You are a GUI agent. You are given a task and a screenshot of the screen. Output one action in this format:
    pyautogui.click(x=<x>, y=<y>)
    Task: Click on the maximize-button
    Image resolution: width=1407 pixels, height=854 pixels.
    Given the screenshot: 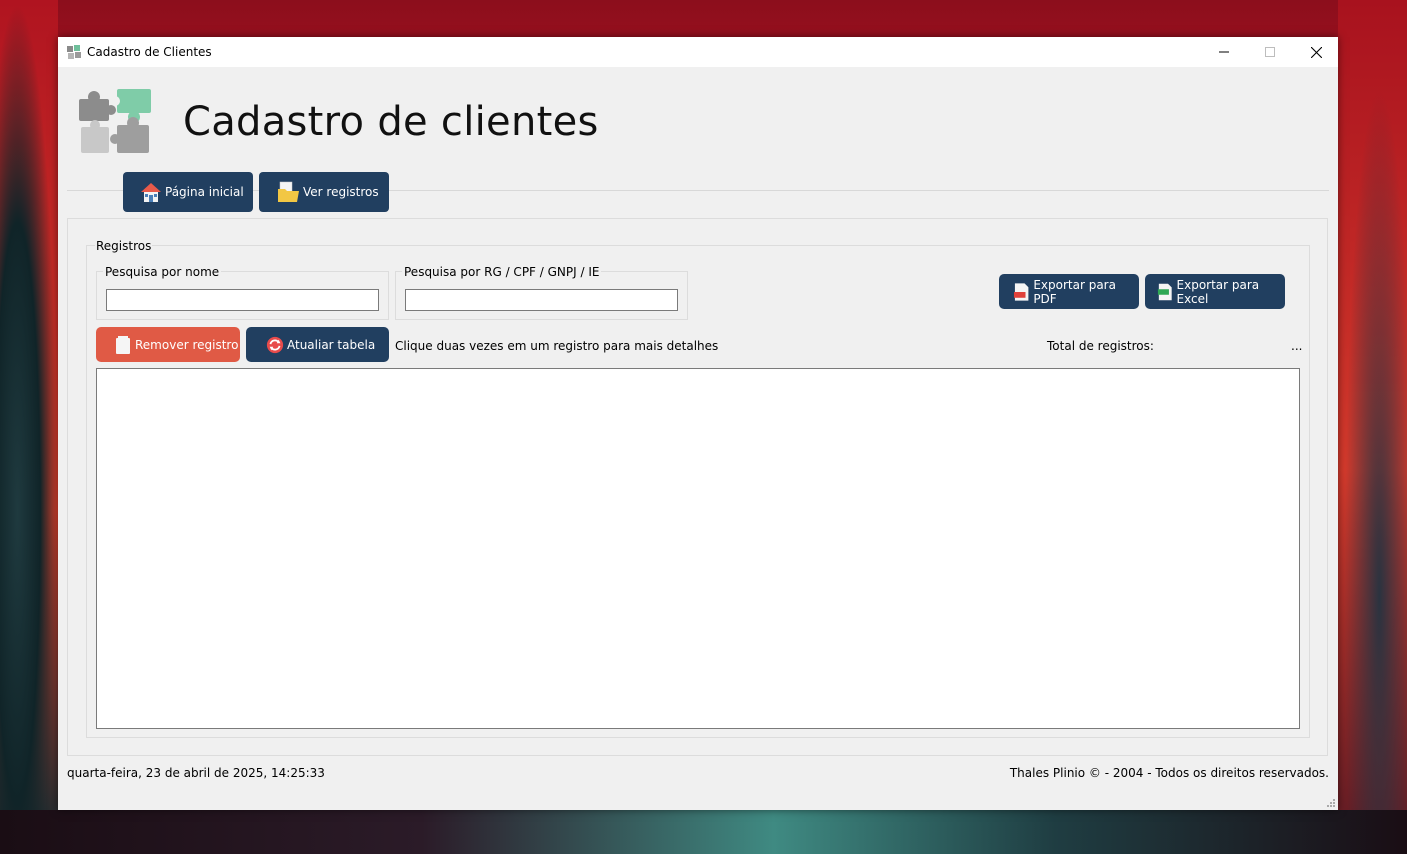 What is the action you would take?
    pyautogui.click(x=1270, y=52)
    